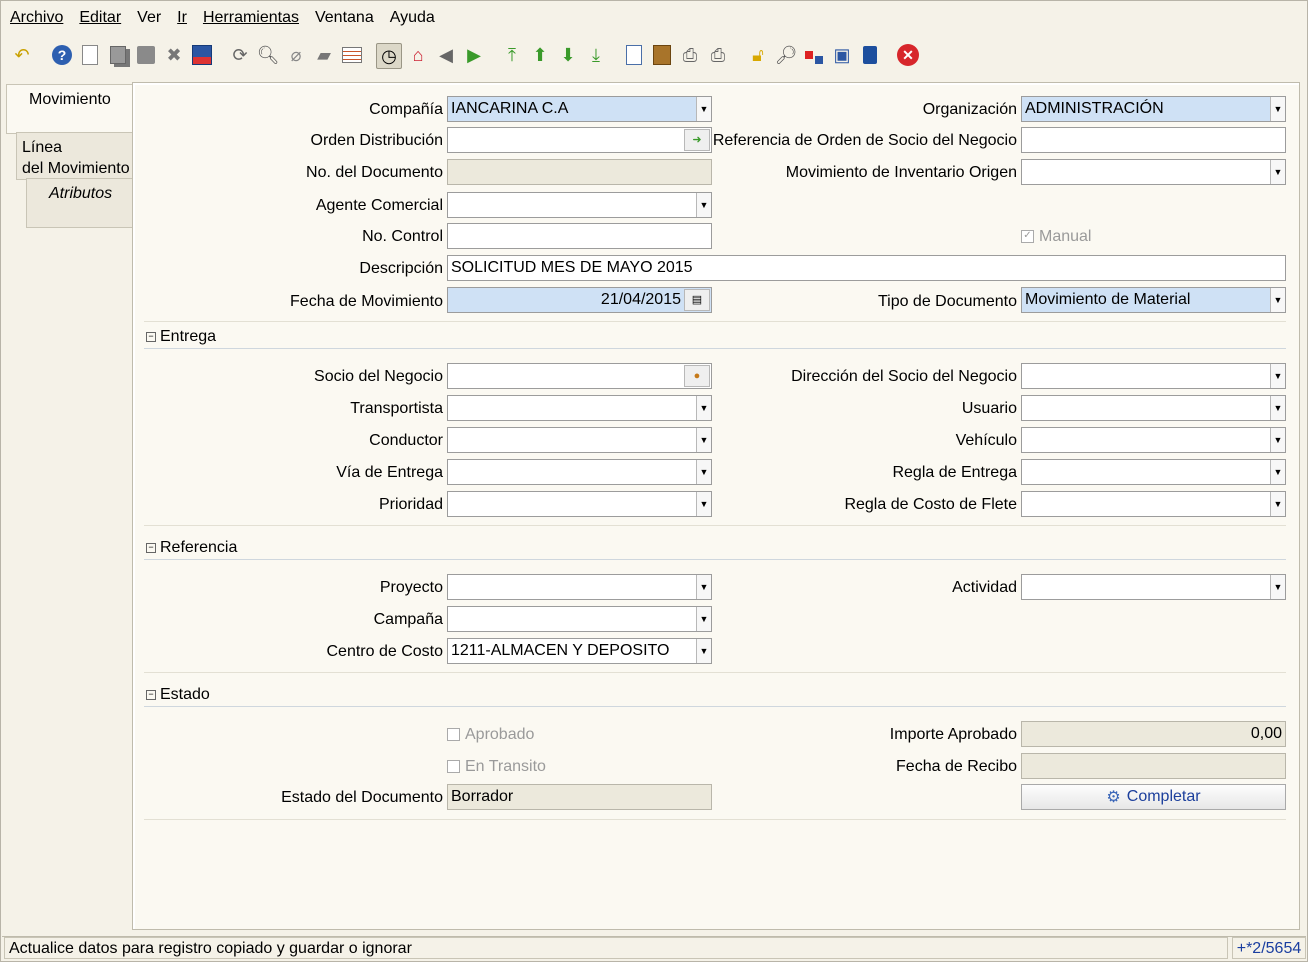 The image size is (1308, 962). Describe the element at coordinates (579, 205) in the screenshot. I see `agente-comercial-select: ▼` at that location.